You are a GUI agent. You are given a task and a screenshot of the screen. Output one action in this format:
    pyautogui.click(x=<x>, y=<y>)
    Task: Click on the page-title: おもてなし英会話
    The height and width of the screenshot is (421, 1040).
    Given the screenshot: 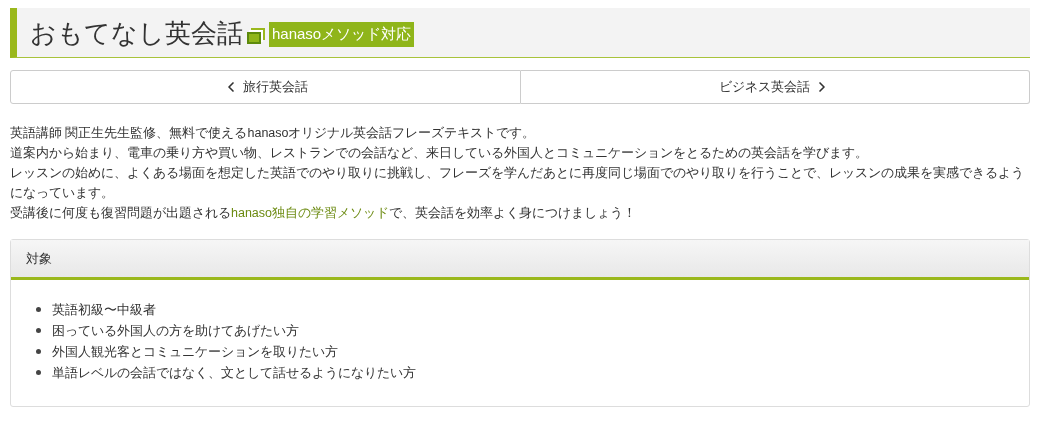 What is the action you would take?
    pyautogui.click(x=136, y=32)
    